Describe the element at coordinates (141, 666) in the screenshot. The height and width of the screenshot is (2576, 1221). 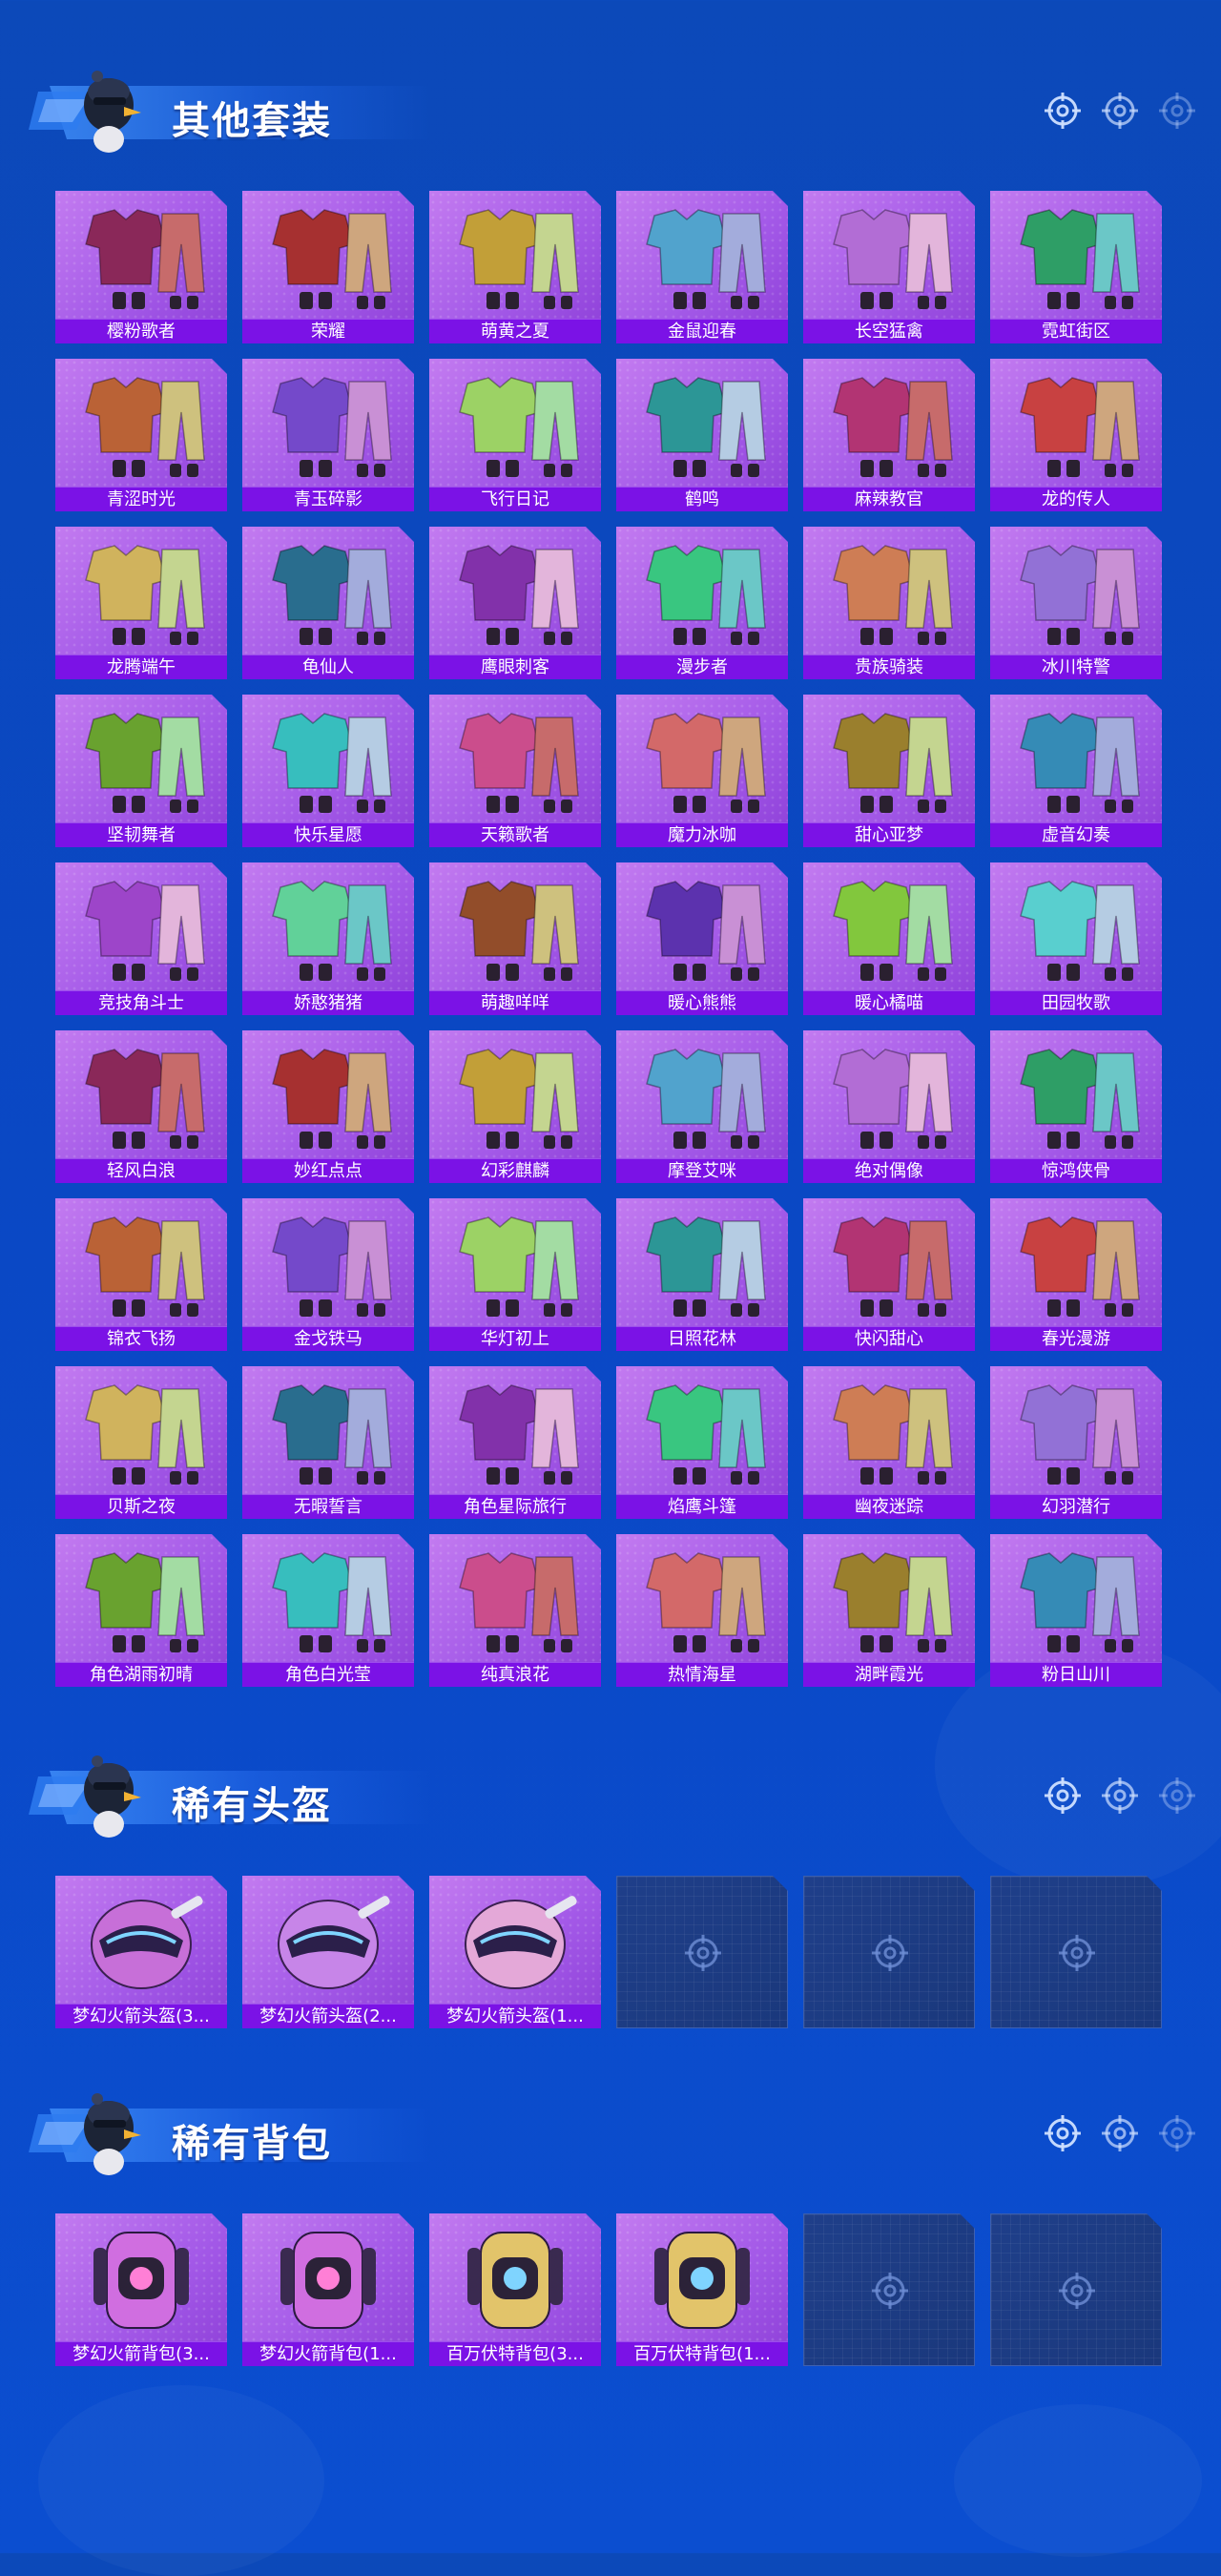
I see `item-label: 龙腾端午` at that location.